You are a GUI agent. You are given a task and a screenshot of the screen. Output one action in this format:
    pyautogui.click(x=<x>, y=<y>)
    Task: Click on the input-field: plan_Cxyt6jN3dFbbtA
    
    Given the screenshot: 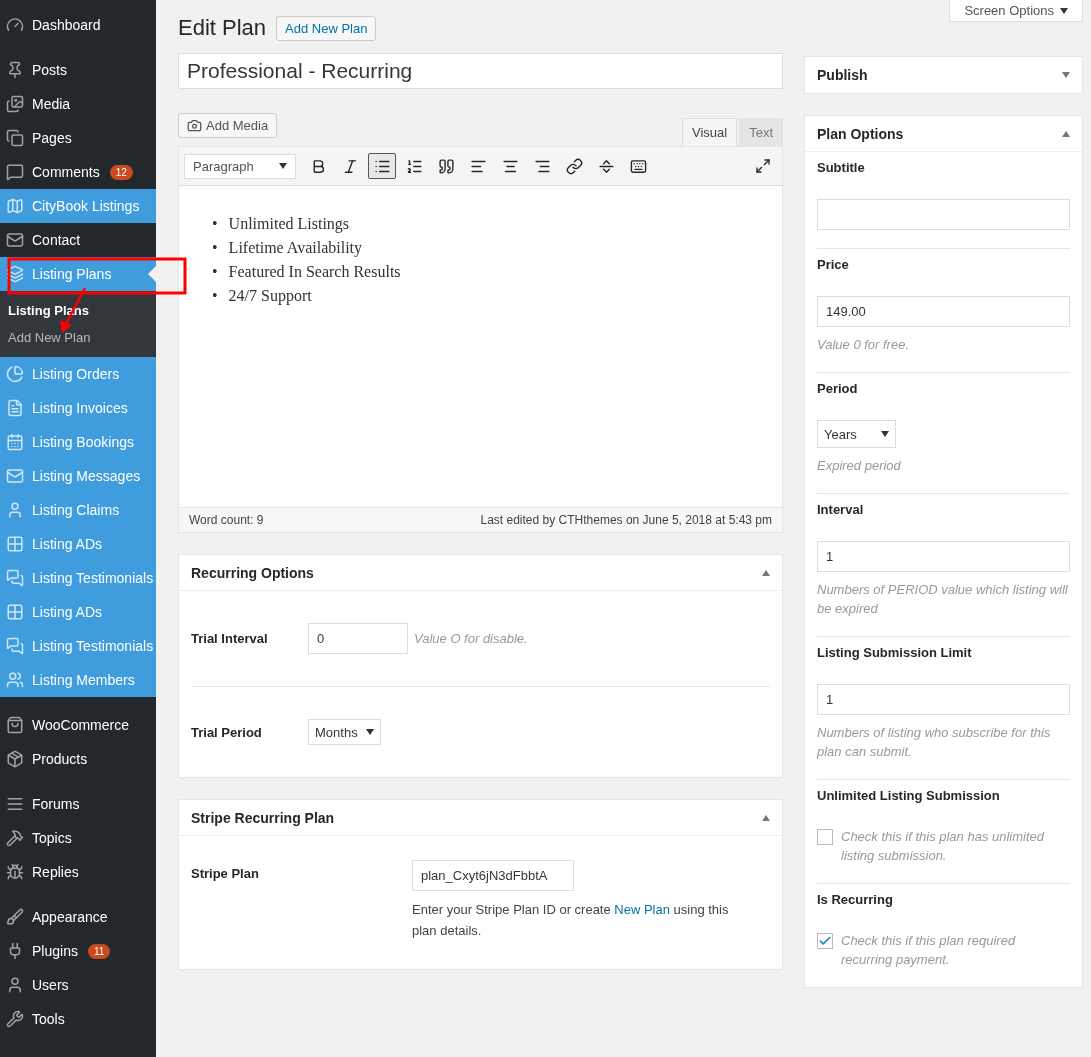 What is the action you would take?
    pyautogui.click(x=493, y=875)
    